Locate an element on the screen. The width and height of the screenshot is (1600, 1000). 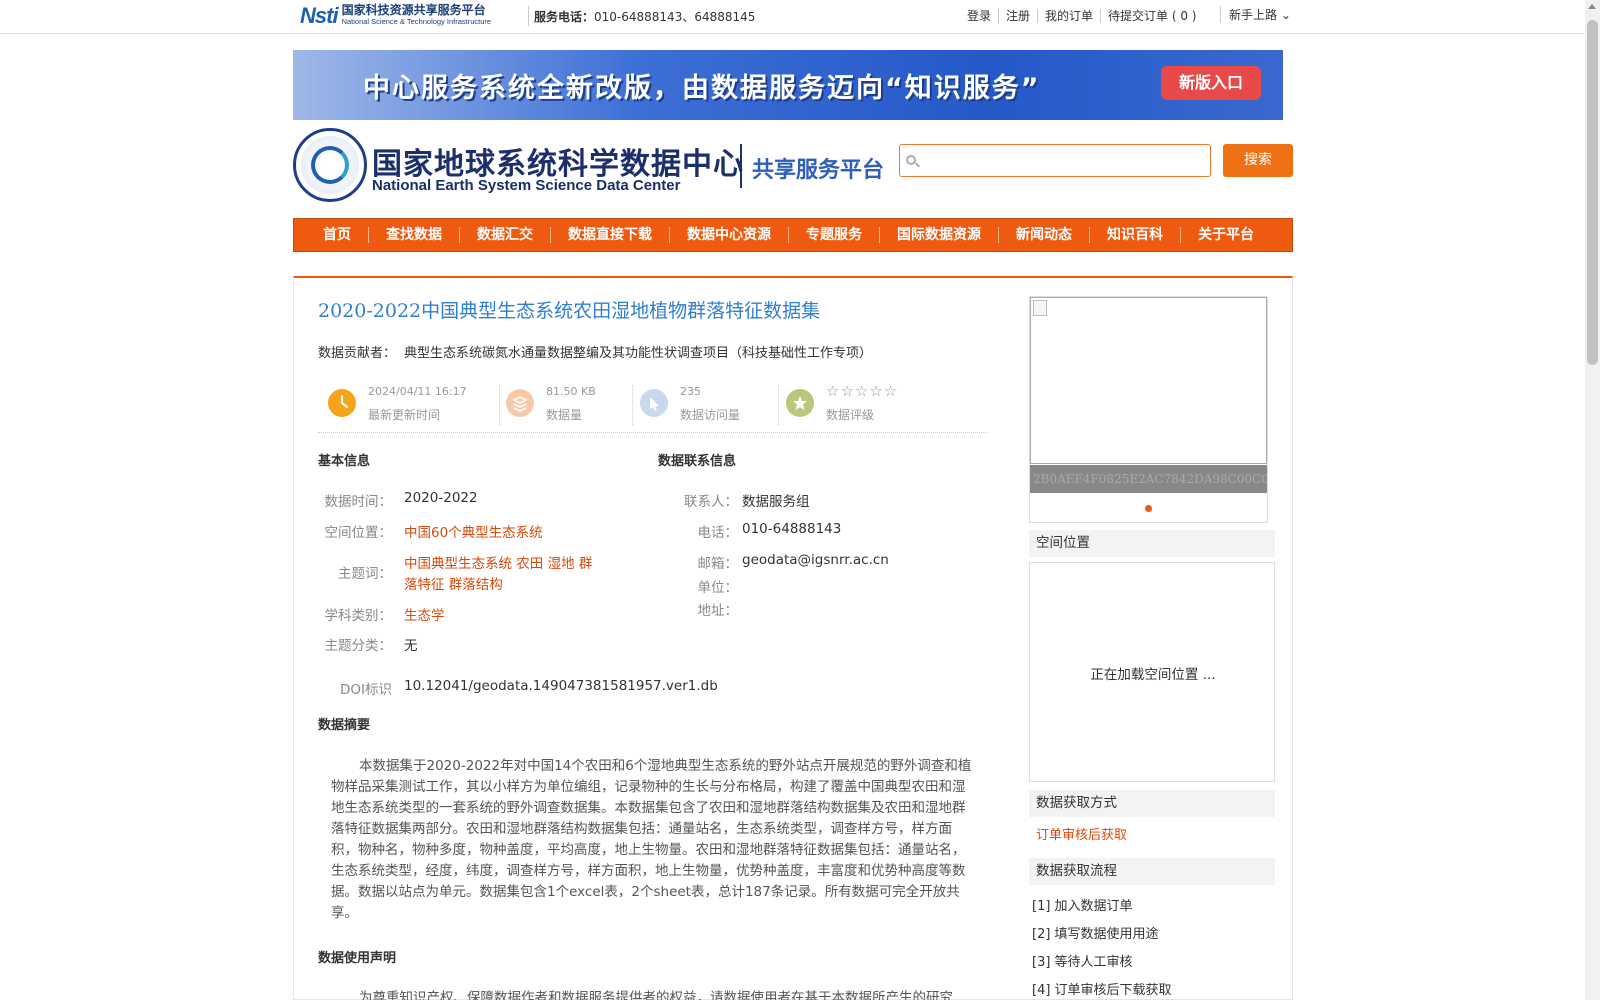
discipline-link: 生态学 is located at coordinates (424, 614).